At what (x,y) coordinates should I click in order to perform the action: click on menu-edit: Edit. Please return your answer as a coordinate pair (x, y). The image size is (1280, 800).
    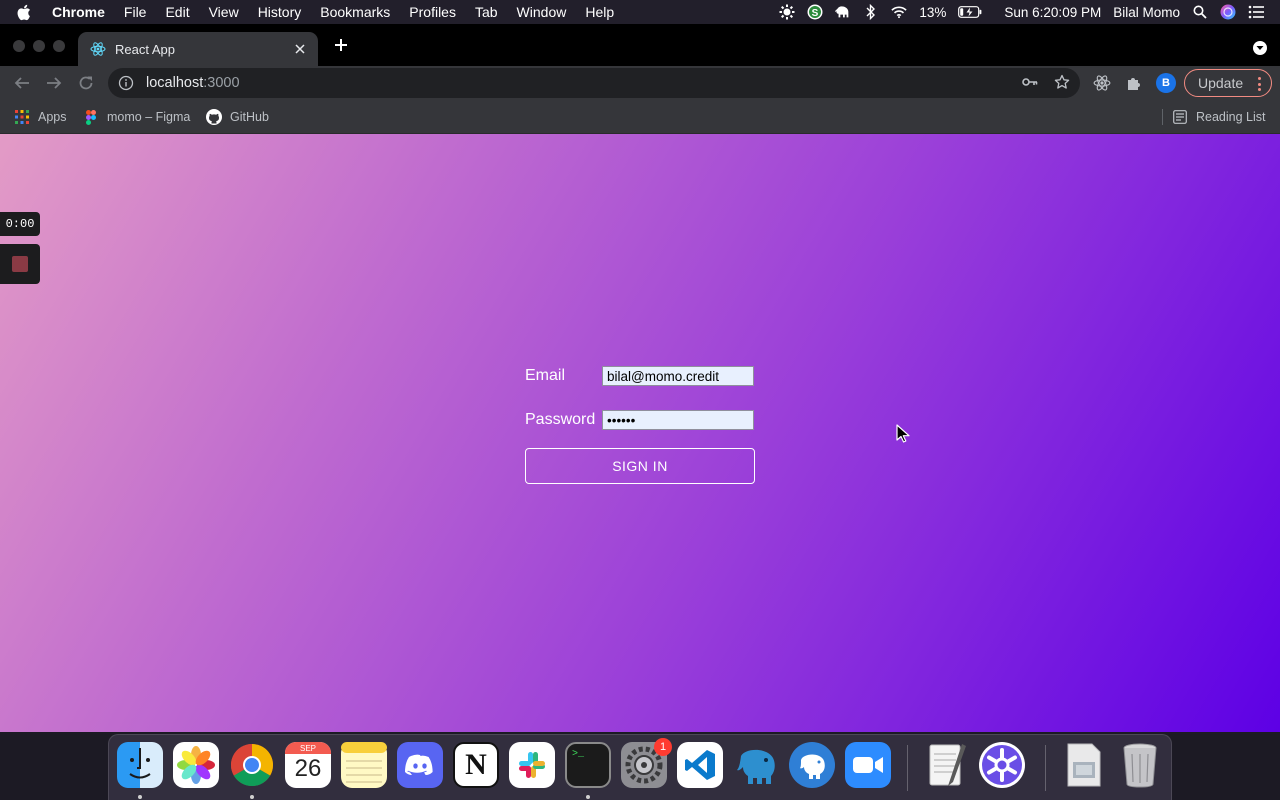
    Looking at the image, I should click on (177, 12).